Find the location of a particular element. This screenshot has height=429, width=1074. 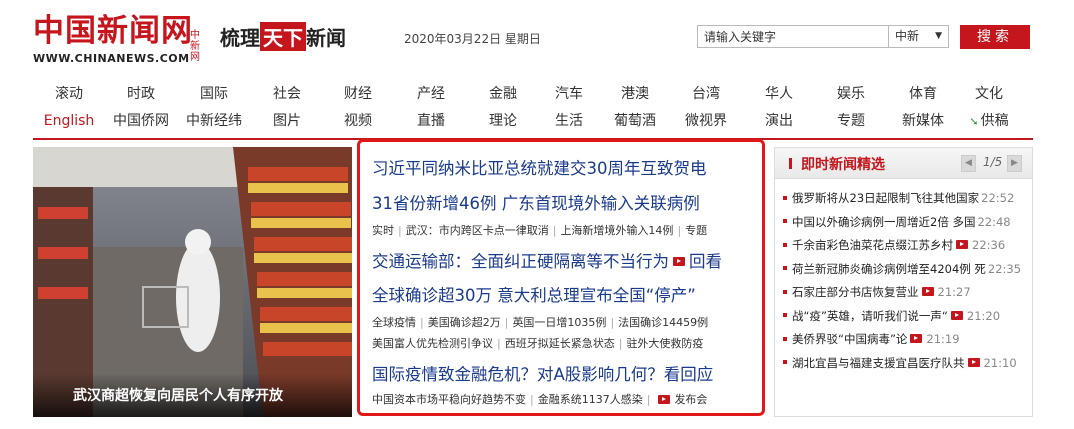

sub-link: 驻外大使救防疫 is located at coordinates (664, 343).